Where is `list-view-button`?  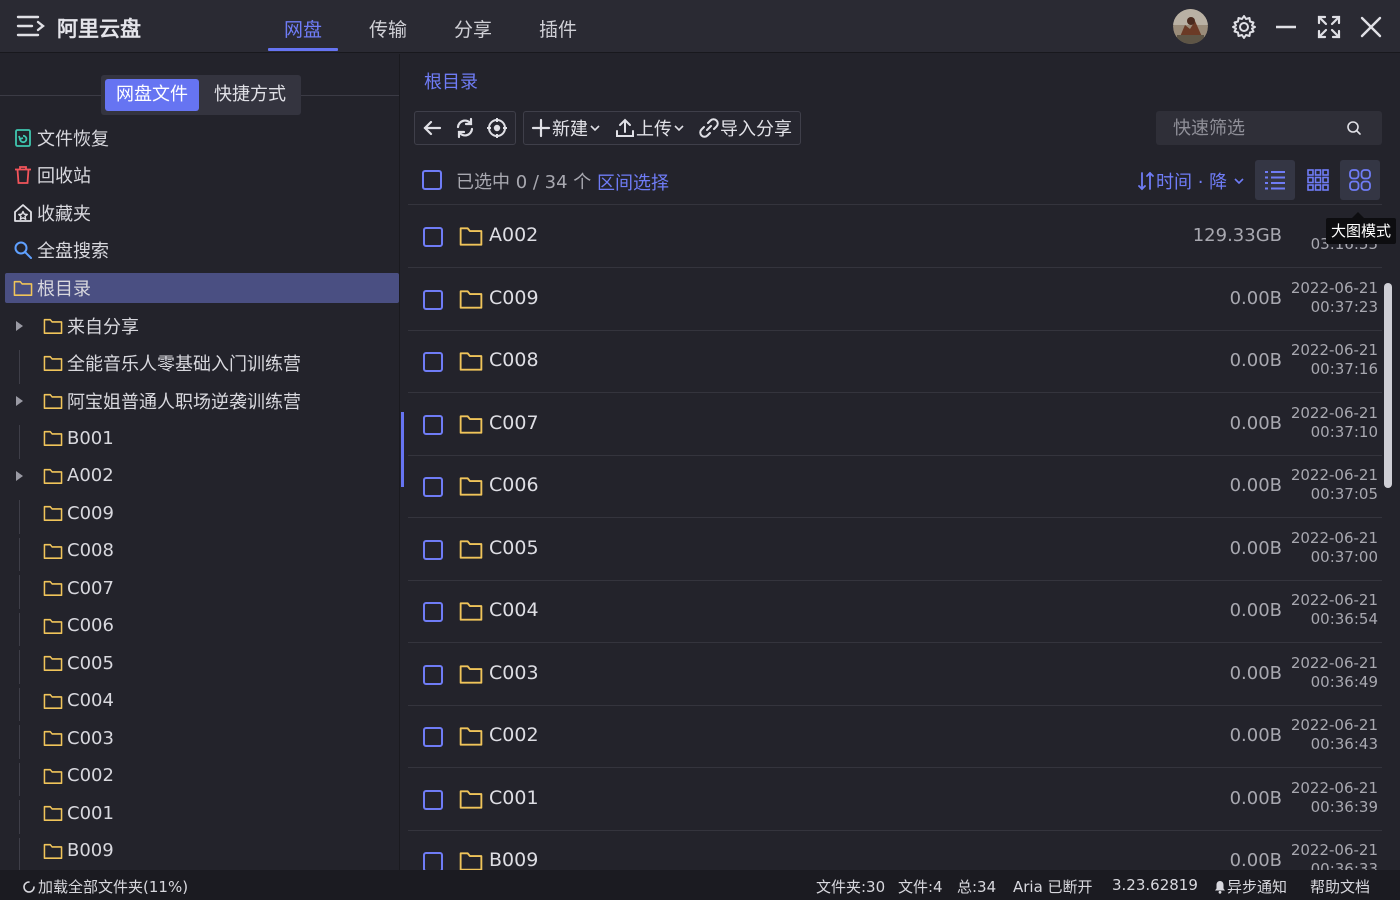
list-view-button is located at coordinates (1275, 180).